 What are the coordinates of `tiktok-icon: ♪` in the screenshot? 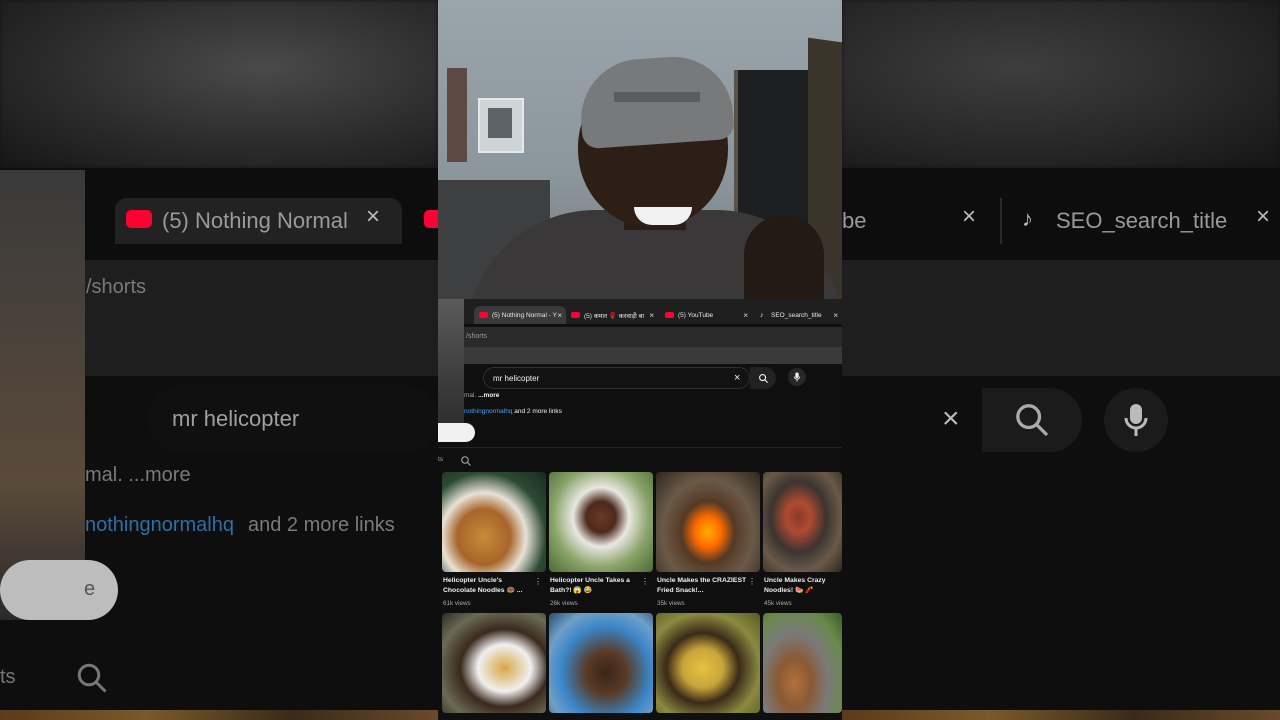 It's located at (762, 315).